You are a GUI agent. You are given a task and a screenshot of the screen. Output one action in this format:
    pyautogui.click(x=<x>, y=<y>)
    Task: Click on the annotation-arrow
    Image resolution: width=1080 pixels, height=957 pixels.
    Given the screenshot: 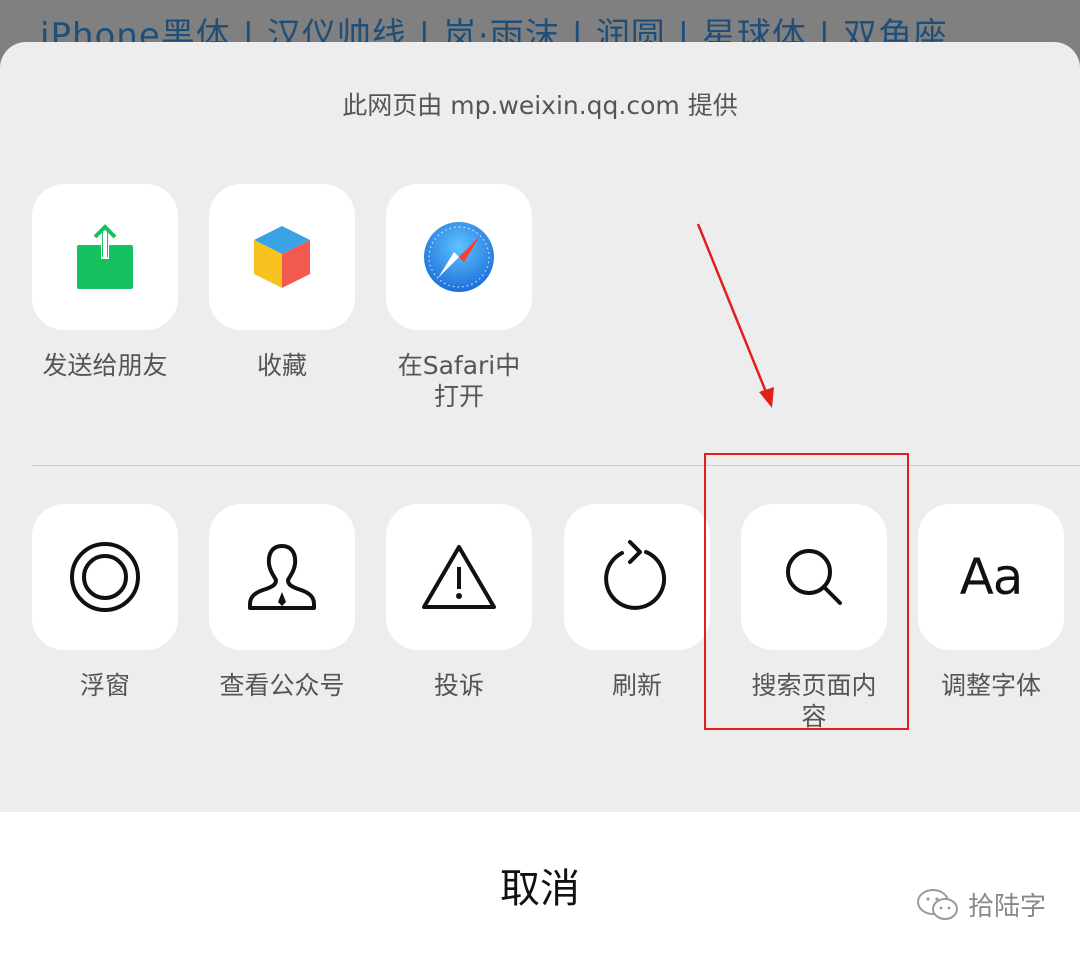 What is the action you would take?
    pyautogui.click(x=735, y=315)
    